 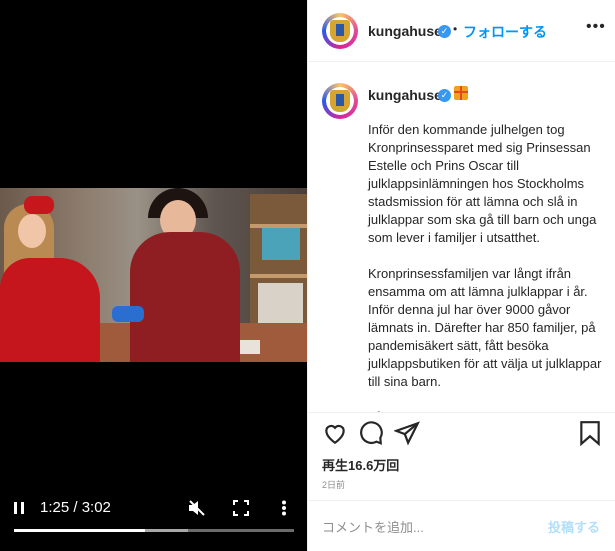 What do you see at coordinates (185, 297) in the screenshot?
I see `woman-red-dress` at bounding box center [185, 297].